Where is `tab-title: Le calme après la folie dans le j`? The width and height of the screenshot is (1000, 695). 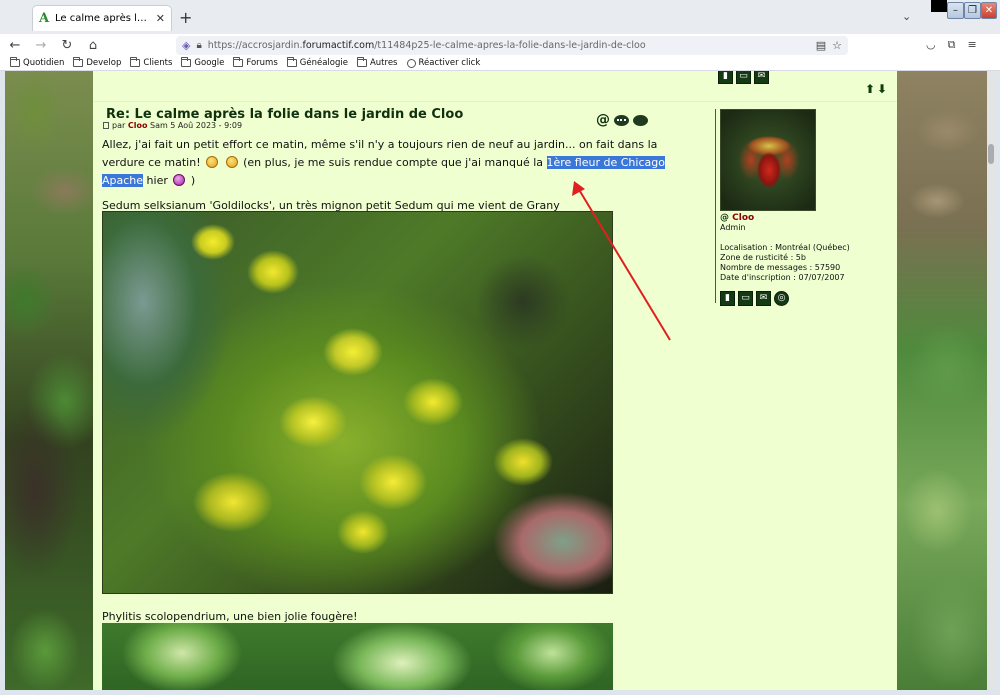
tab-title: Le calme après la folie dans le j is located at coordinates (103, 18).